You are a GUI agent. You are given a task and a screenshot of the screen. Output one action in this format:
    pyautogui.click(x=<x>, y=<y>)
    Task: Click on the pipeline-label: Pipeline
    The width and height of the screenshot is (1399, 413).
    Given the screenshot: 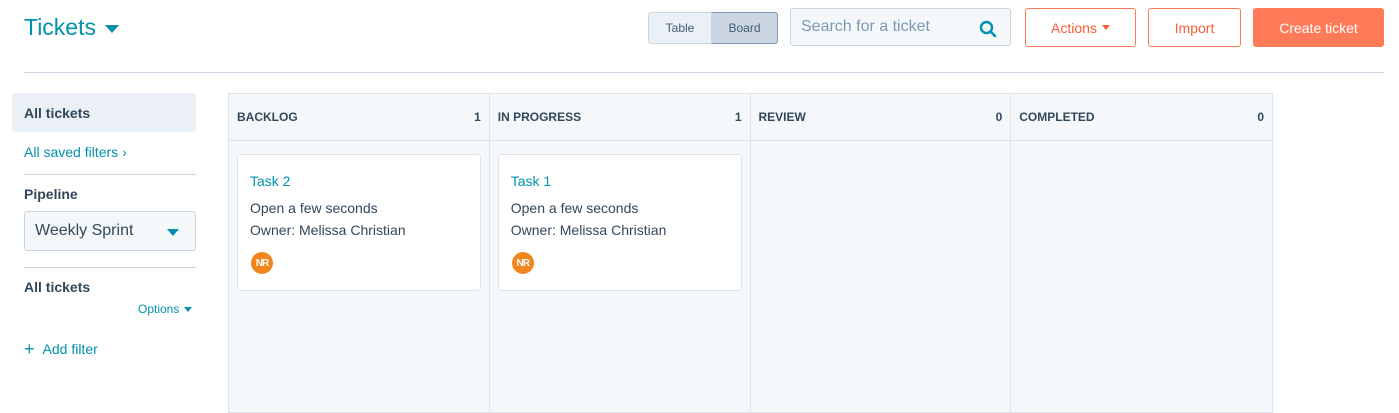 What is the action you would take?
    pyautogui.click(x=51, y=194)
    